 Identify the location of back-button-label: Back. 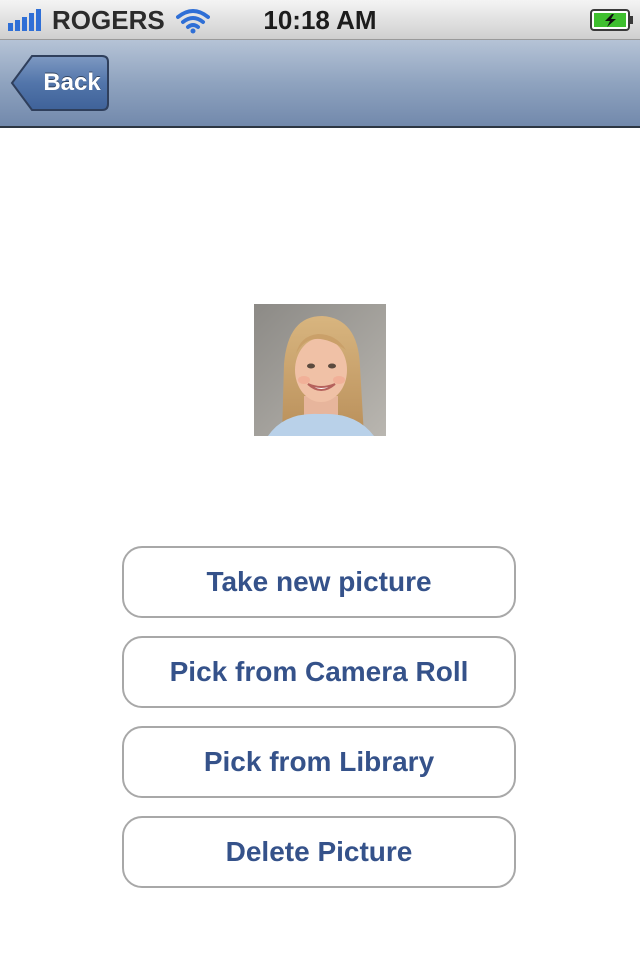
(72, 82).